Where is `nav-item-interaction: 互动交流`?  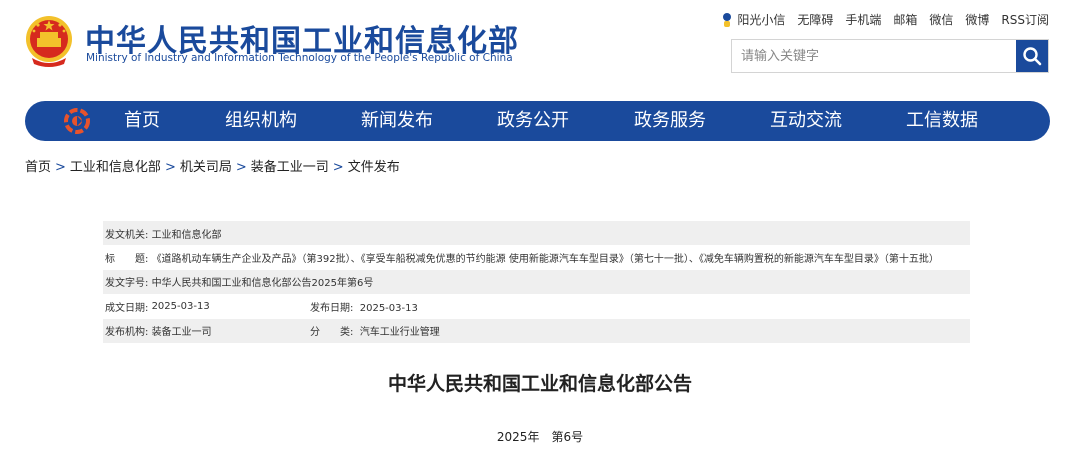
nav-item-interaction: 互动交流 is located at coordinates (806, 121).